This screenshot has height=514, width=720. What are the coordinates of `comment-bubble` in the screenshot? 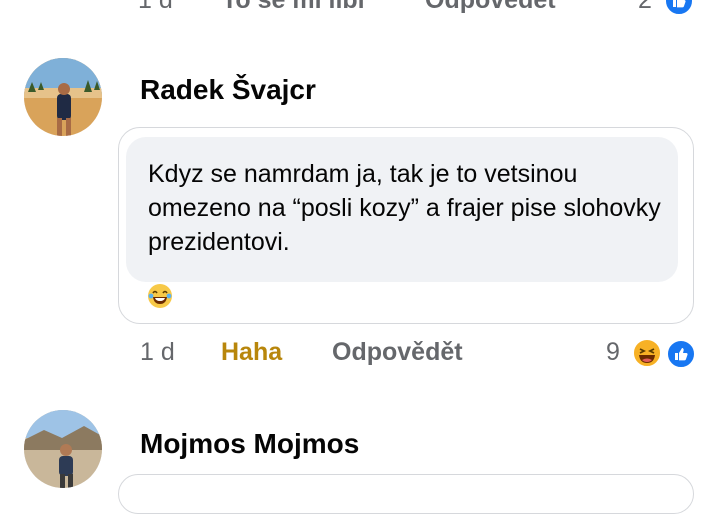 It's located at (406, 494).